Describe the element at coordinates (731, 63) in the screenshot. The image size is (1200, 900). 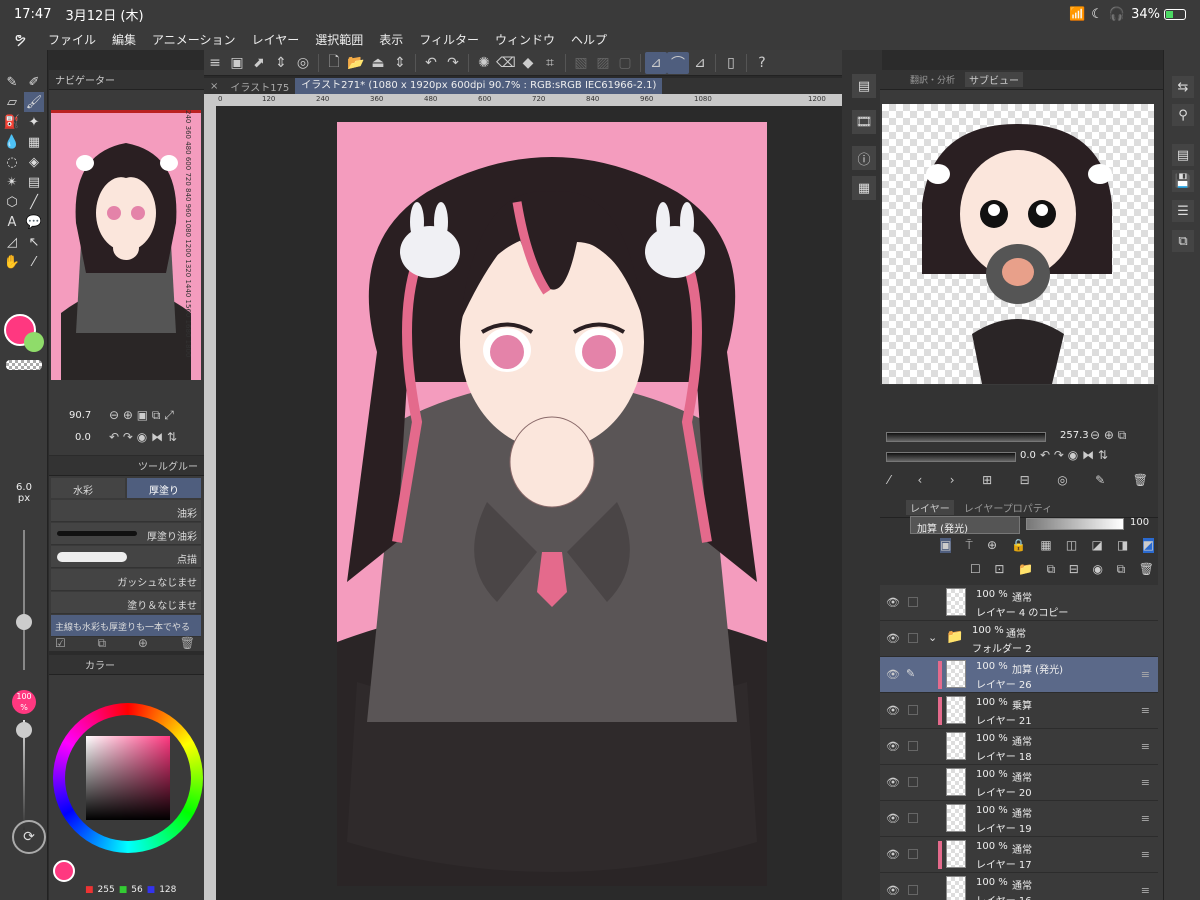
I see `device-icon: ▯` at that location.